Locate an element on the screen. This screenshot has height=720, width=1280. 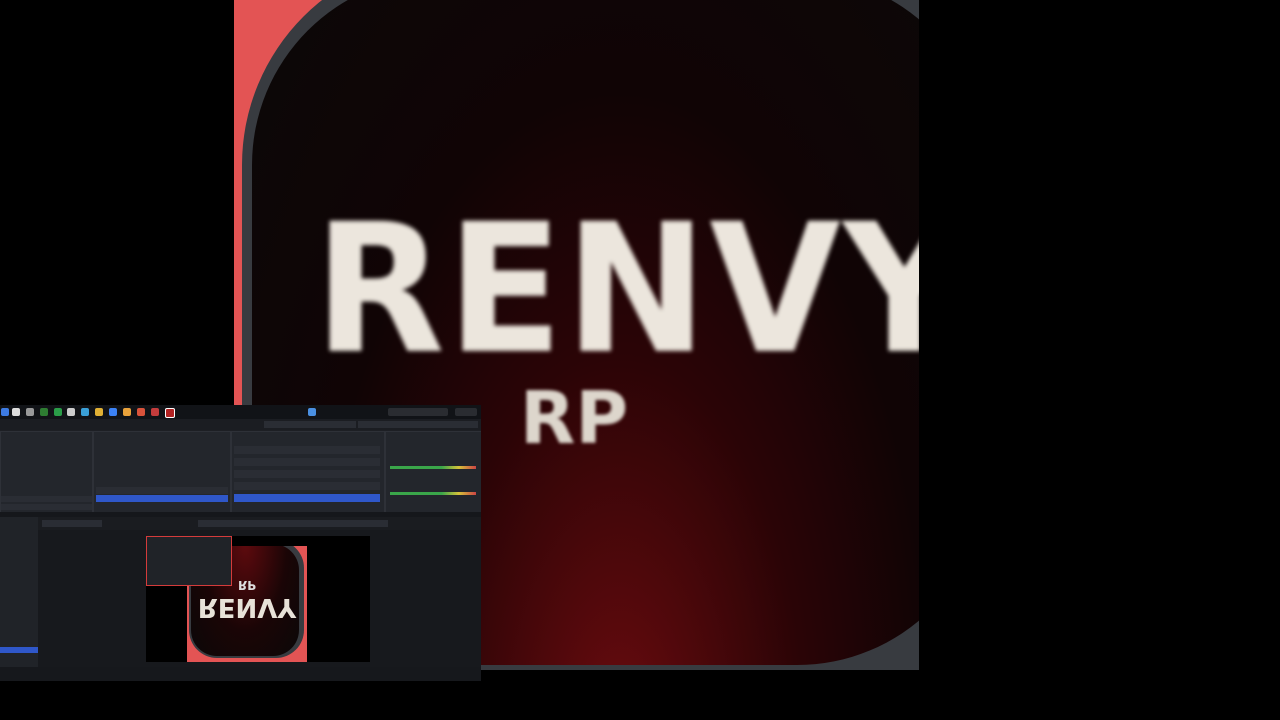
dock-title-row is located at coordinates (240, 424).